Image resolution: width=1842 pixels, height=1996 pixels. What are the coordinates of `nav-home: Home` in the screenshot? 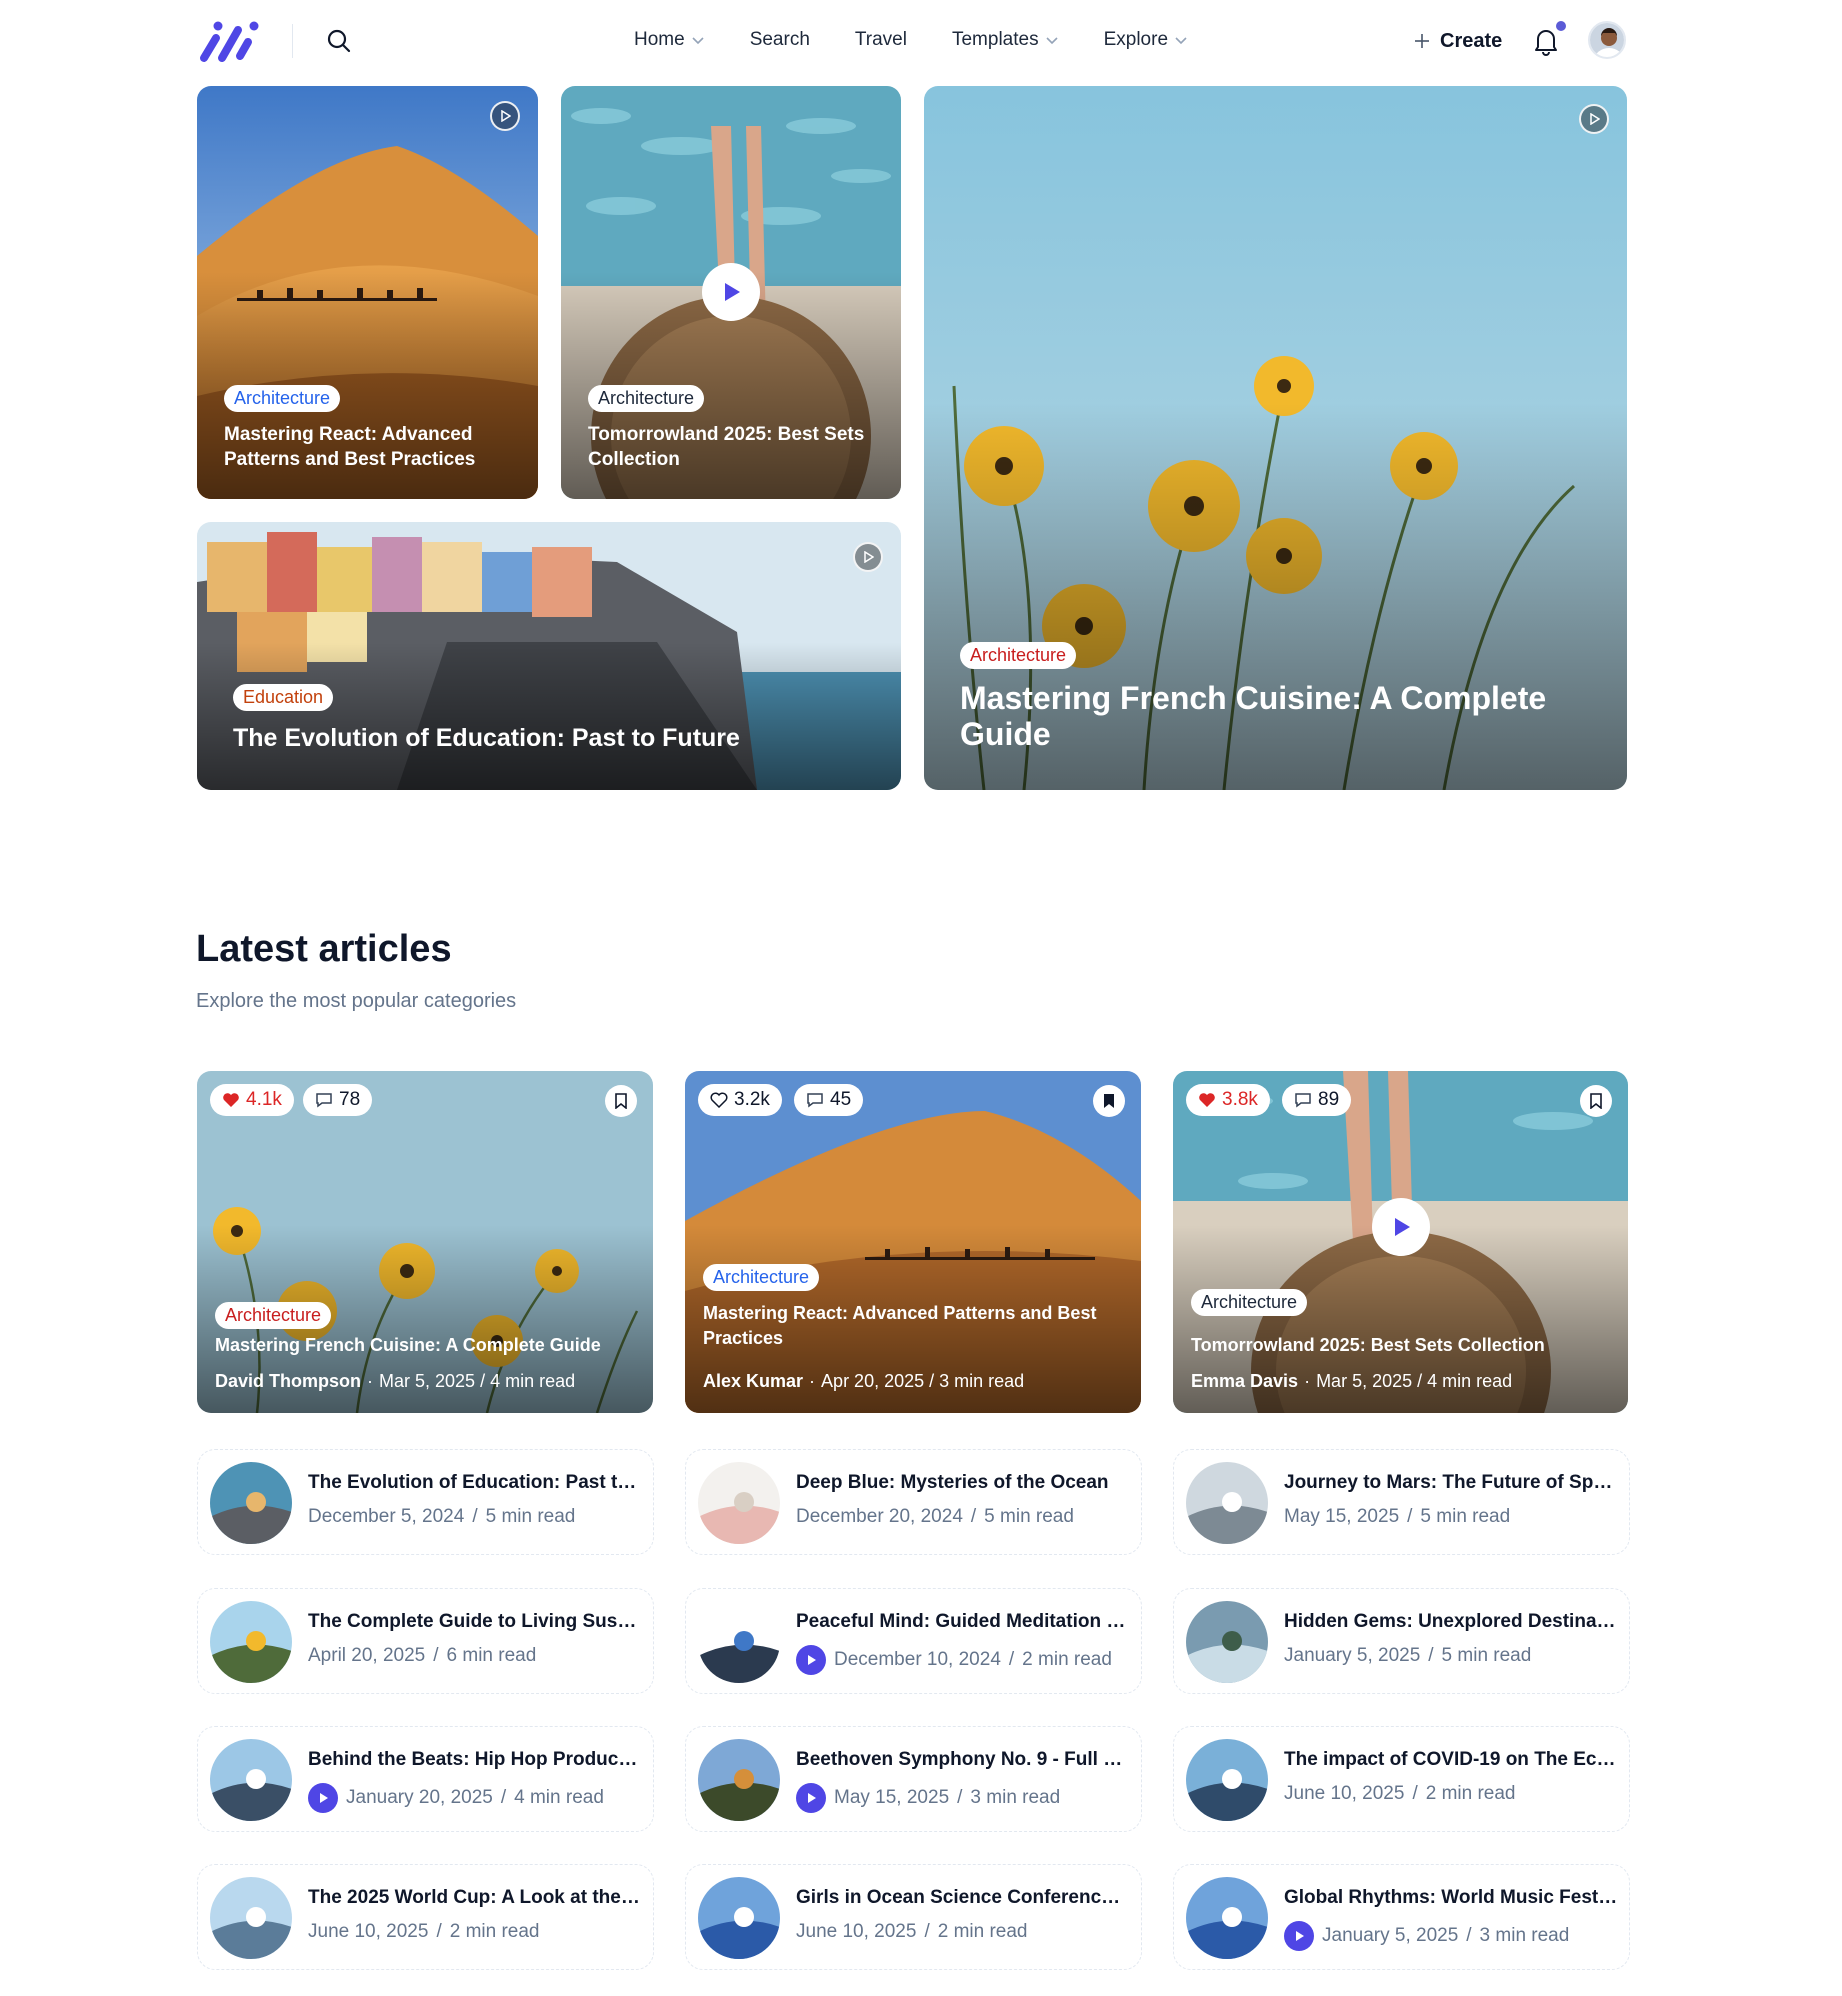 It's located at (669, 40).